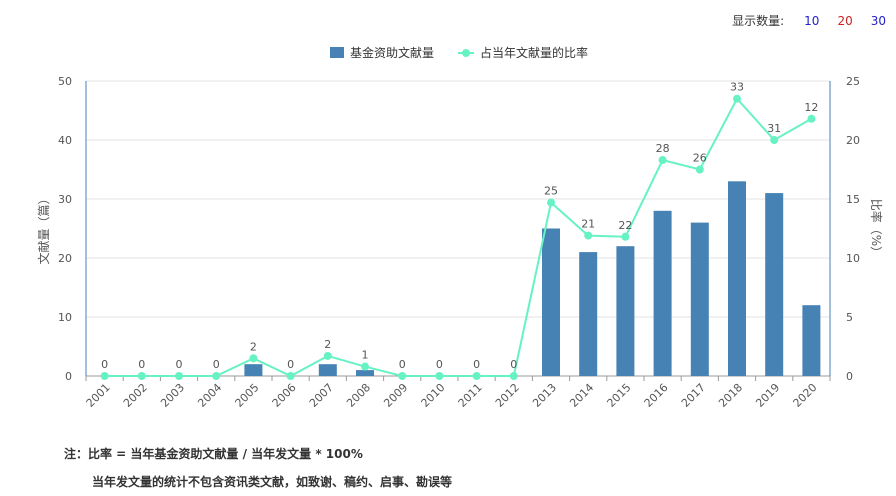  What do you see at coordinates (811, 107) in the screenshot?
I see `bar-value-label: 12` at bounding box center [811, 107].